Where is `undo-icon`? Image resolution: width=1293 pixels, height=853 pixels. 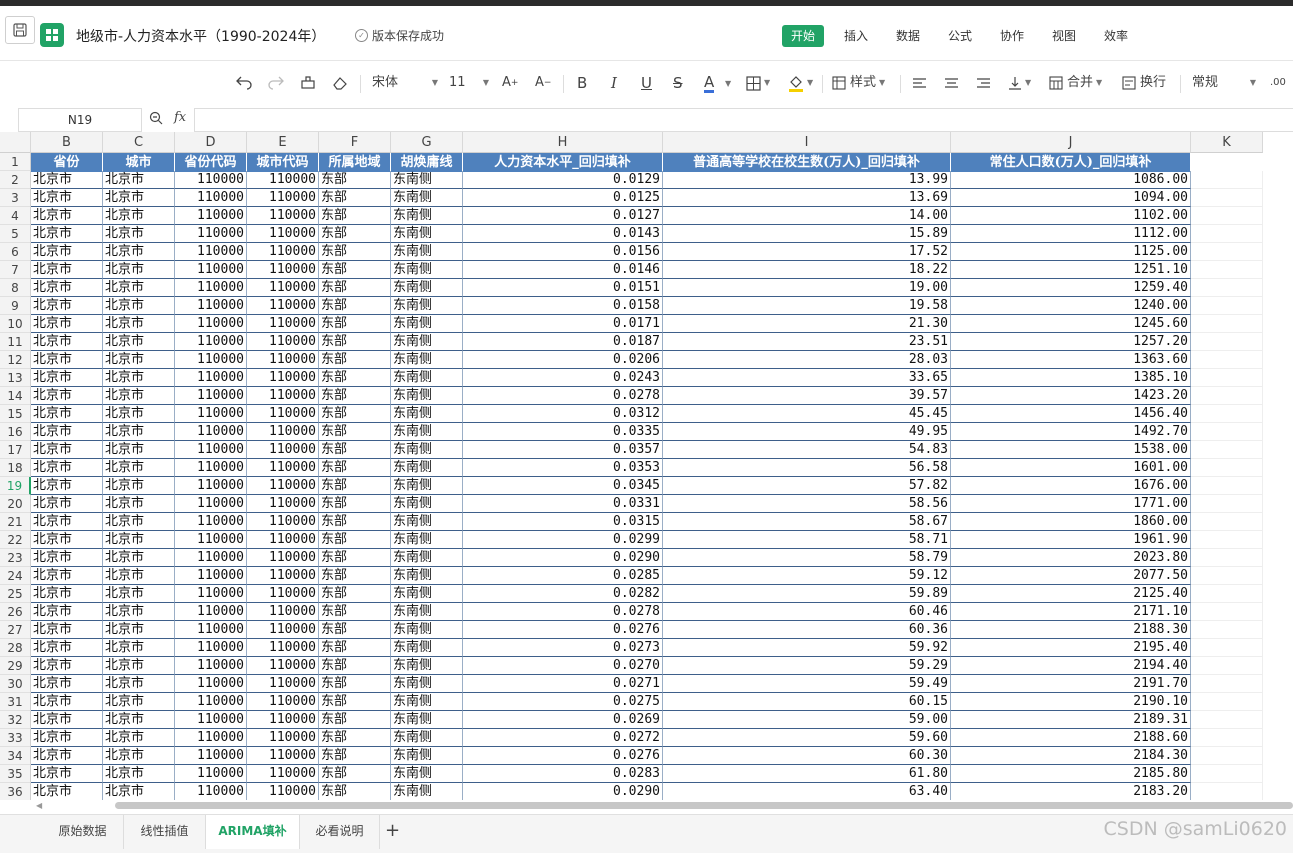
undo-icon is located at coordinates (244, 83).